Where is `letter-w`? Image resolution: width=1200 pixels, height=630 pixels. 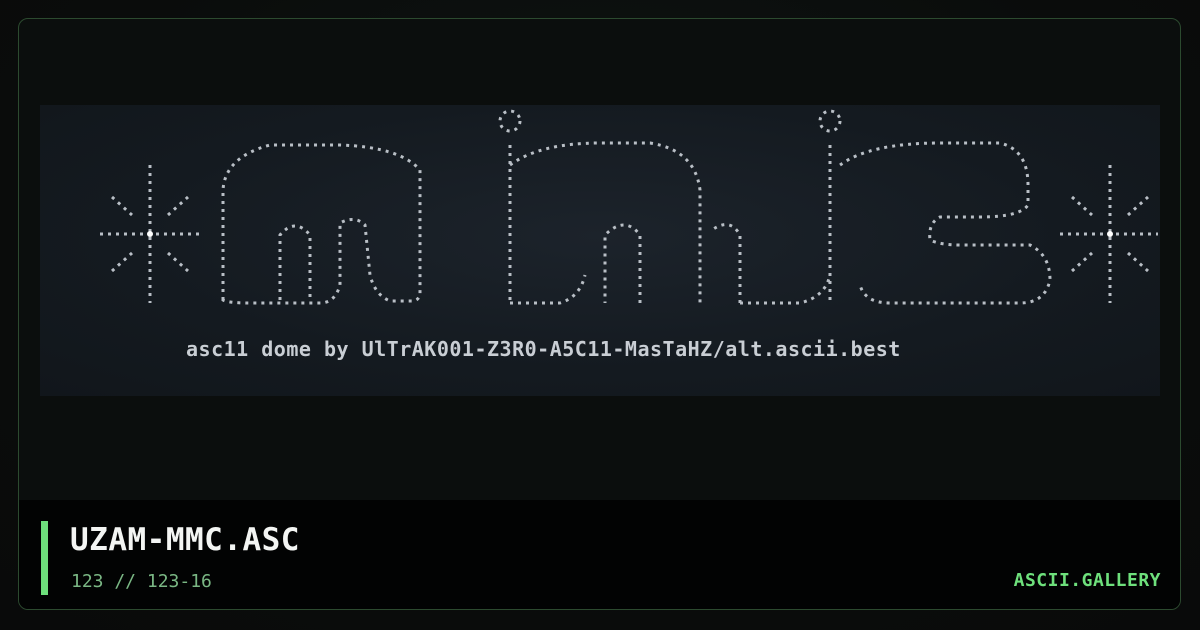
letter-w is located at coordinates (321, 224).